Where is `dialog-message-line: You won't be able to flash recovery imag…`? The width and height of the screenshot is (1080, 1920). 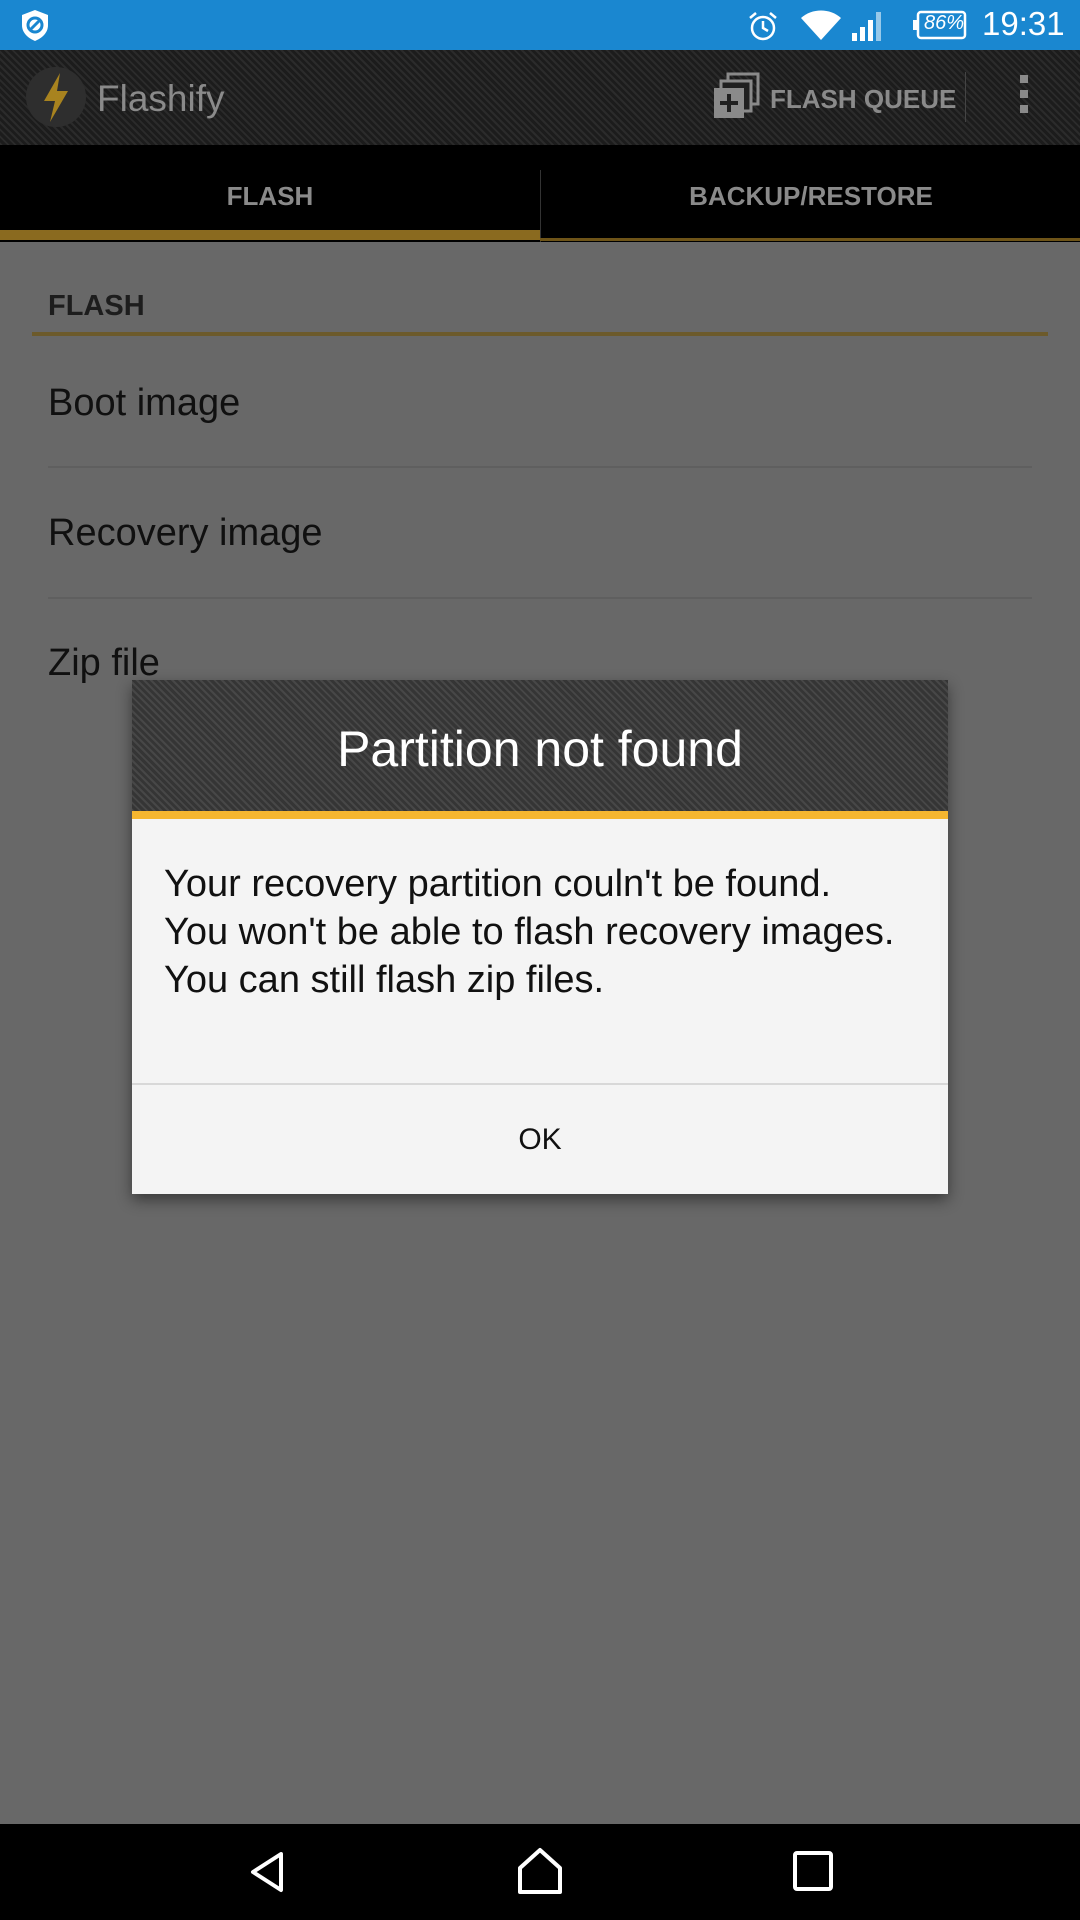 dialog-message-line: You won't be able to flash recovery imag… is located at coordinates (529, 932).